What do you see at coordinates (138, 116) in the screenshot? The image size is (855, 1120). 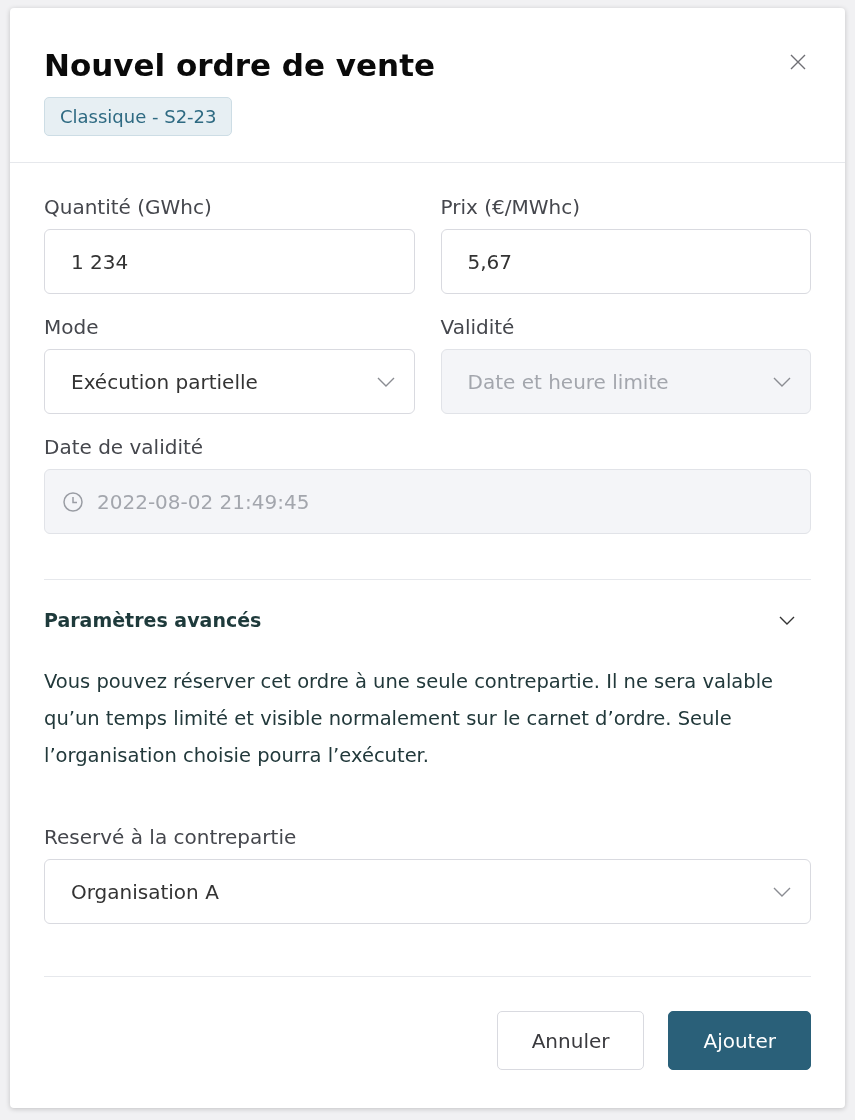 I see `series-tag: Classique - S2-23` at bounding box center [138, 116].